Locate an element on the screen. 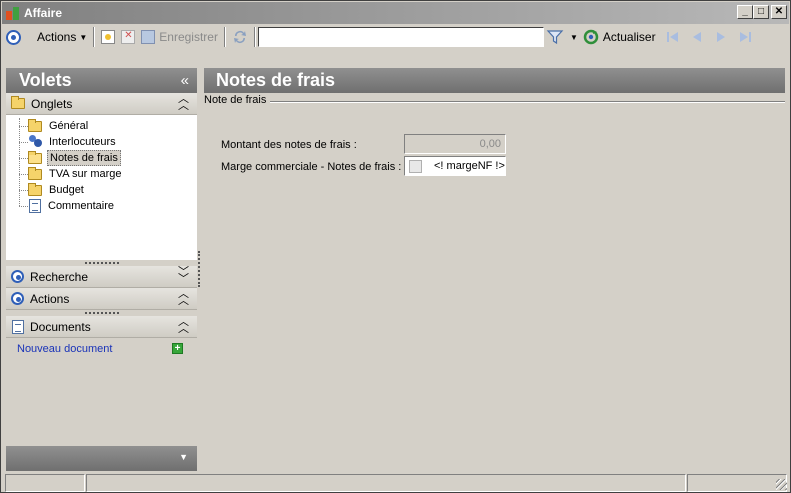 This screenshot has height=493, width=791. marge-value: <! margeNF !> is located at coordinates (469, 166).